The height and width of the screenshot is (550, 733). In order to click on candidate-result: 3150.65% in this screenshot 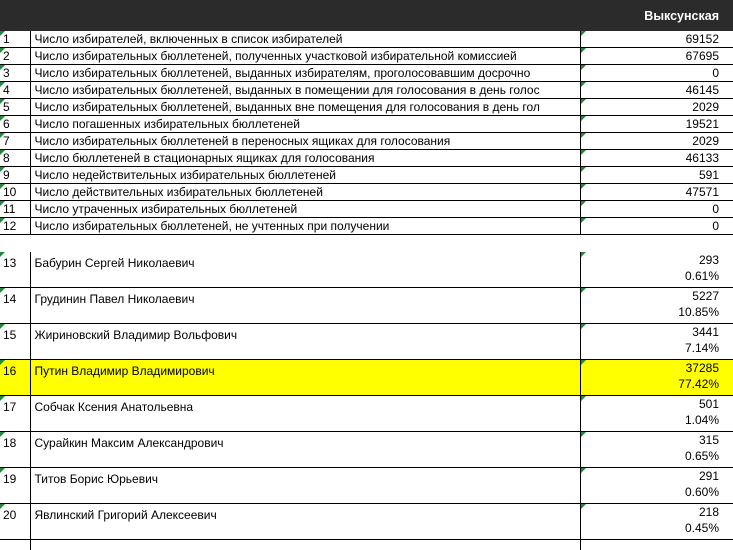, I will do `click(656, 450)`.